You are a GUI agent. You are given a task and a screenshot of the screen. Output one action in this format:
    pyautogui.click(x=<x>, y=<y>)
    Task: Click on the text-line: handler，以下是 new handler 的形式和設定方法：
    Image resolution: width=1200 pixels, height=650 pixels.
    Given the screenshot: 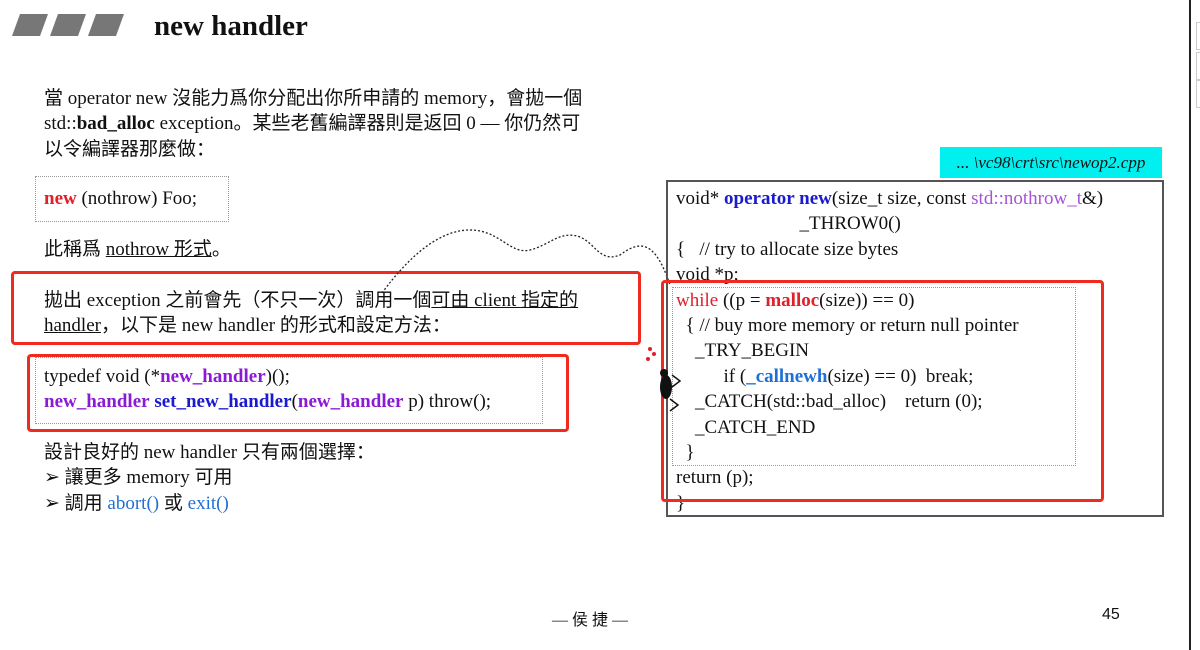 What is the action you would take?
    pyautogui.click(x=311, y=325)
    